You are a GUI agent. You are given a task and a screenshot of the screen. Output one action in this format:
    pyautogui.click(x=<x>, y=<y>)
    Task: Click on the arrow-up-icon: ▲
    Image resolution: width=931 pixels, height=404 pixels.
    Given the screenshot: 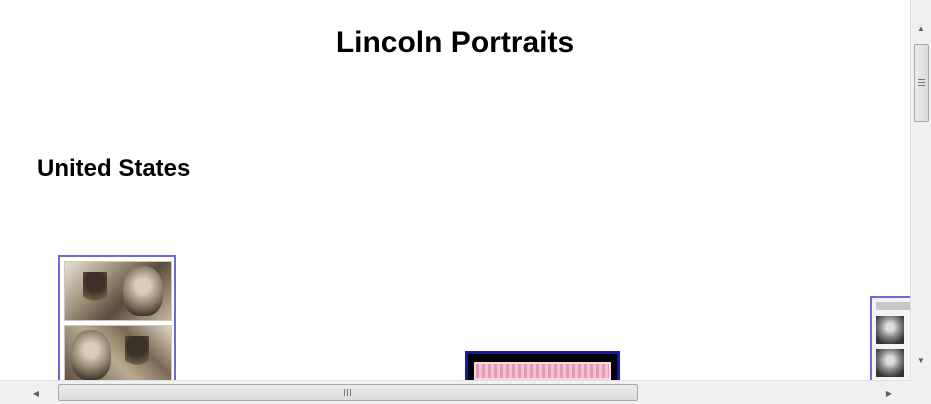 What is the action you would take?
    pyautogui.click(x=921, y=28)
    